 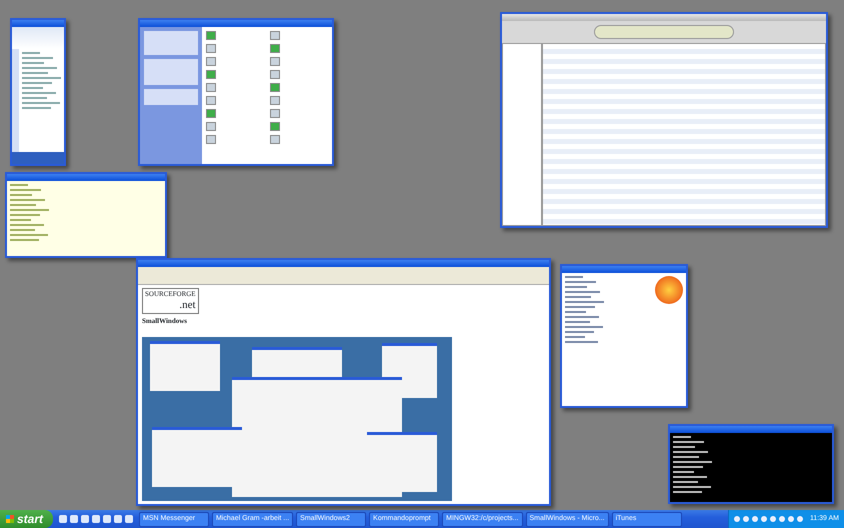 I want to click on start-button: start, so click(x=27, y=519).